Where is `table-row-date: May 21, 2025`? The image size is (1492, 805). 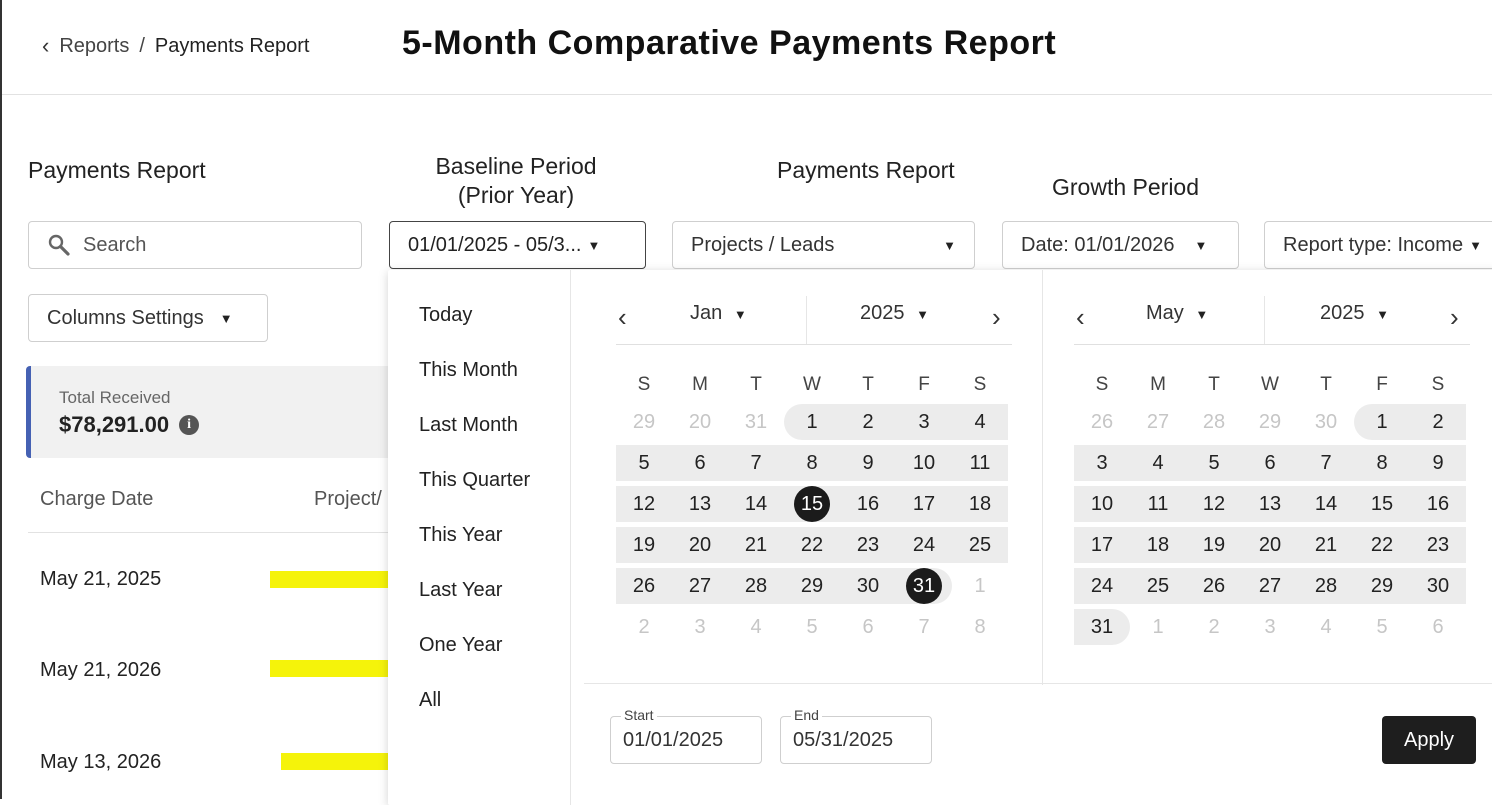 table-row-date: May 21, 2025 is located at coordinates (101, 579).